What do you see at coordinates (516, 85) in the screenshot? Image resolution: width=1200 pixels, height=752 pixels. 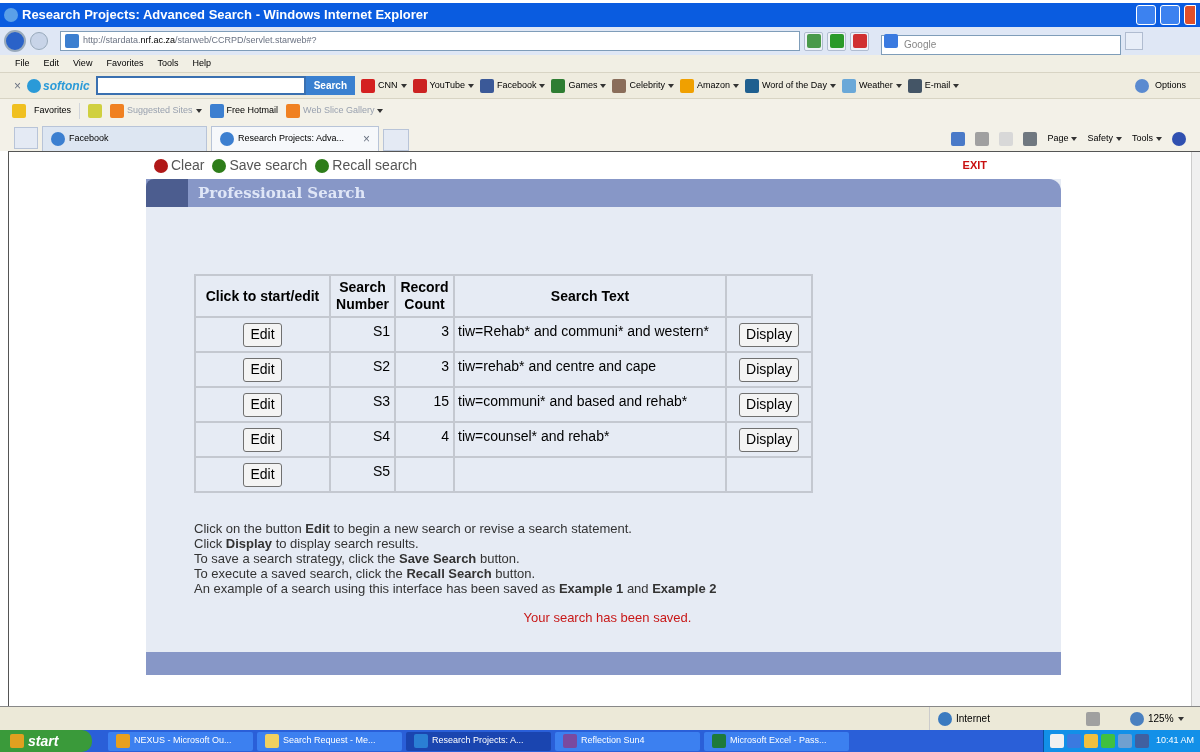 I see `toolbar-link: Facebook` at bounding box center [516, 85].